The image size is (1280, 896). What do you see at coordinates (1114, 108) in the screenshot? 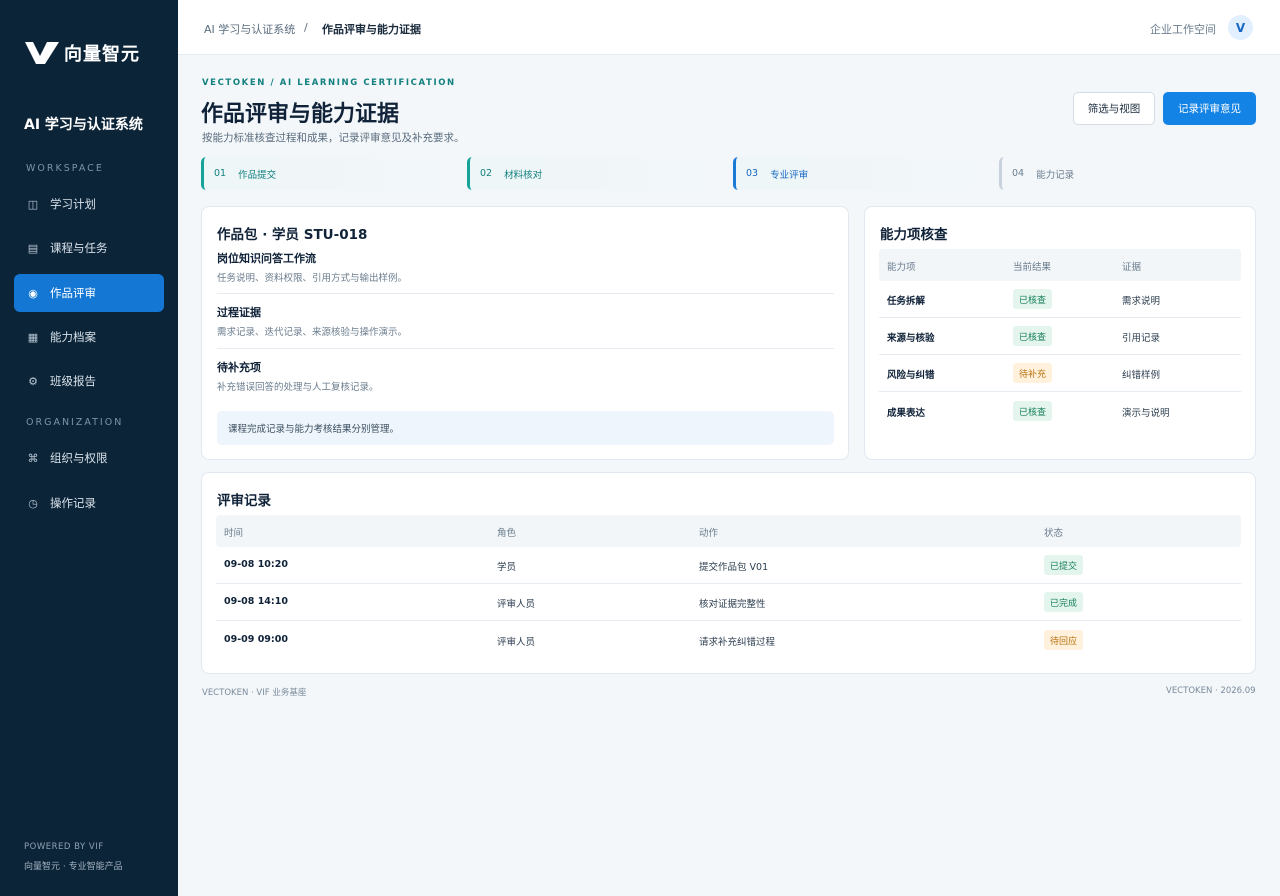
I see `filter-view-button: 筛选与视图` at bounding box center [1114, 108].